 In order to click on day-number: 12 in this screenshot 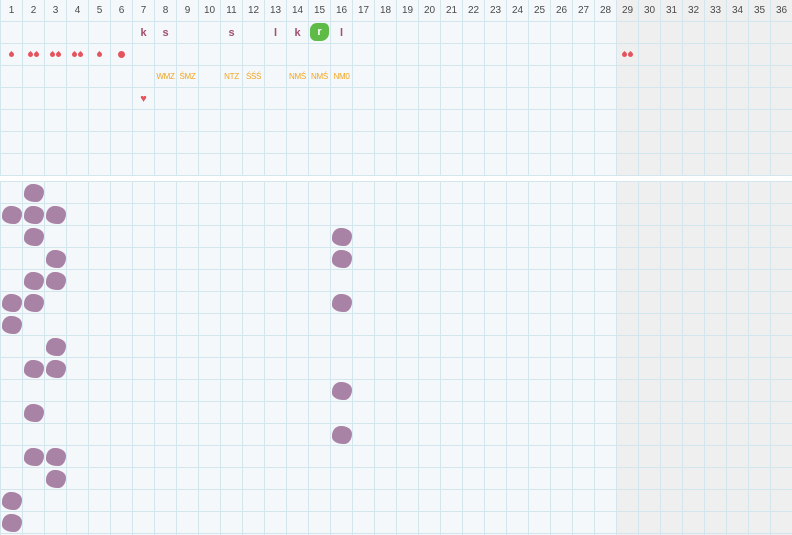, I will do `click(253, 11)`.